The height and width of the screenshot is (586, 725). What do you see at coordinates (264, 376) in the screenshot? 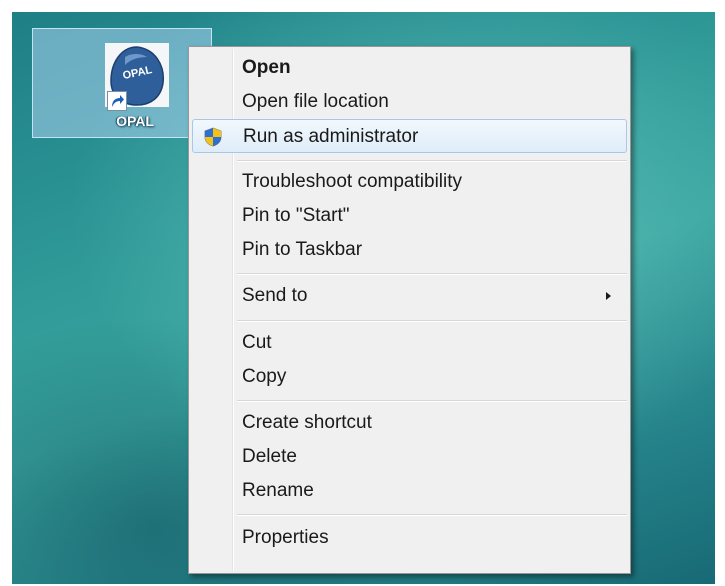
I see `menu-item-label: Copy` at bounding box center [264, 376].